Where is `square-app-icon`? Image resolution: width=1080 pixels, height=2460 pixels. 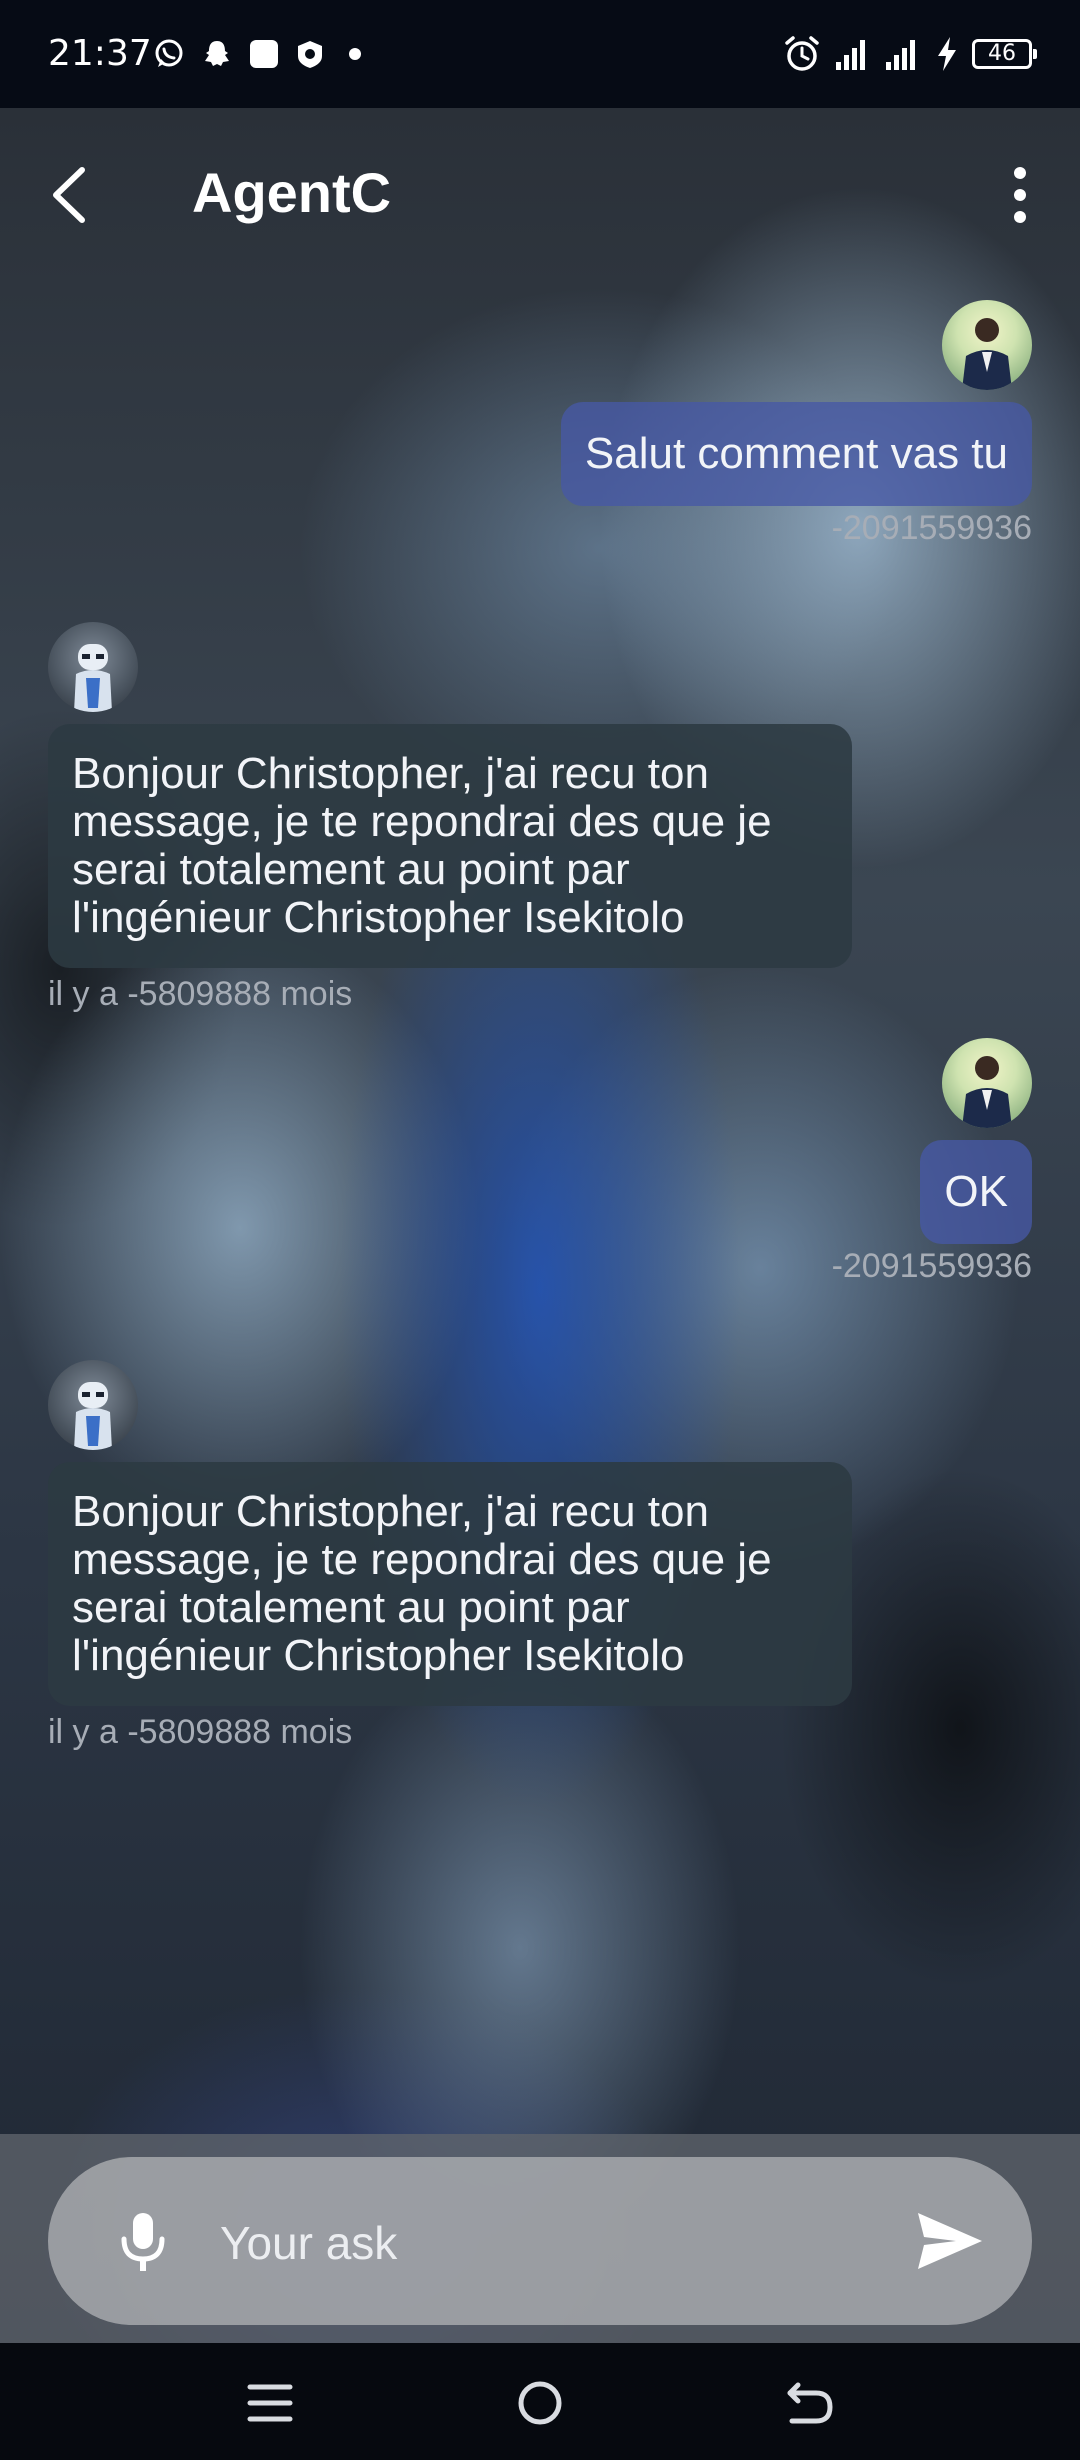
square-app-icon is located at coordinates (264, 54).